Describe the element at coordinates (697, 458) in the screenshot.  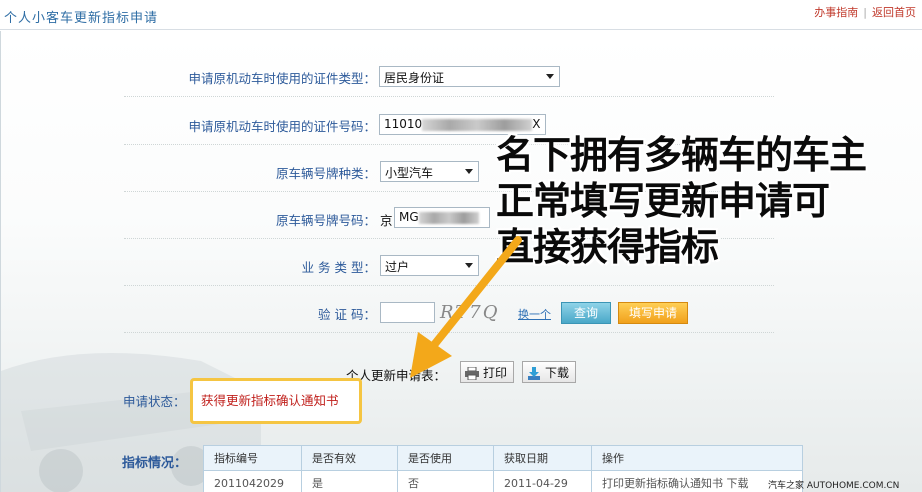
I see `column-header: 操作` at that location.